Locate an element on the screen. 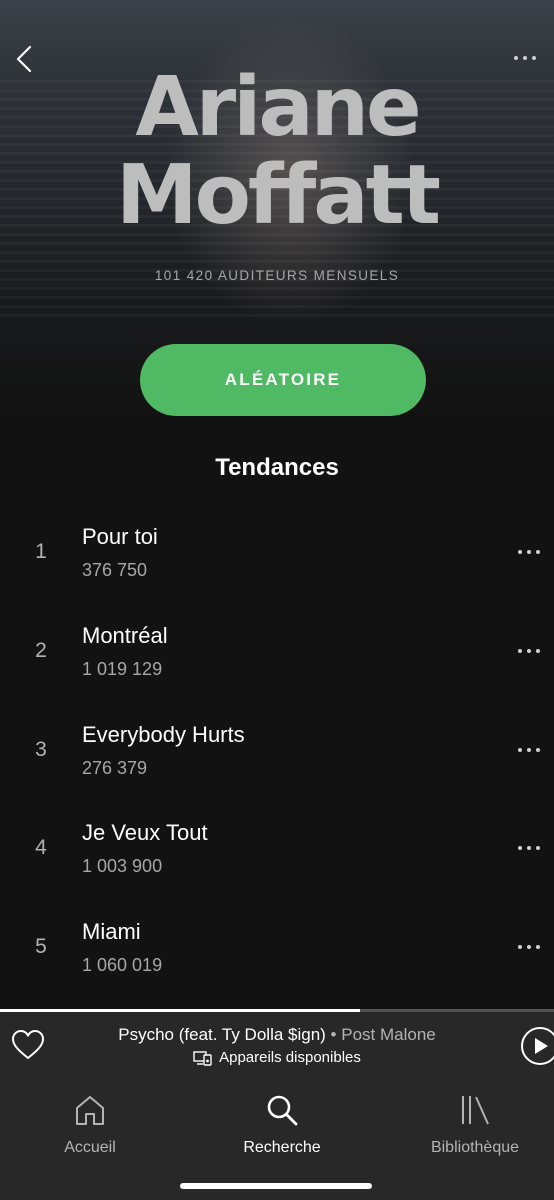 This screenshot has height=1200, width=554. track-title: Pour toi is located at coordinates (120, 536).